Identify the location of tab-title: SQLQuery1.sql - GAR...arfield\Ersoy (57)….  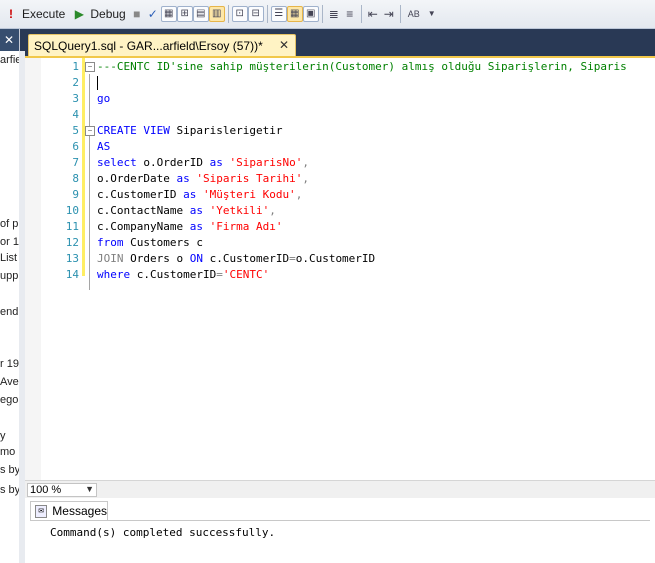
(148, 45).